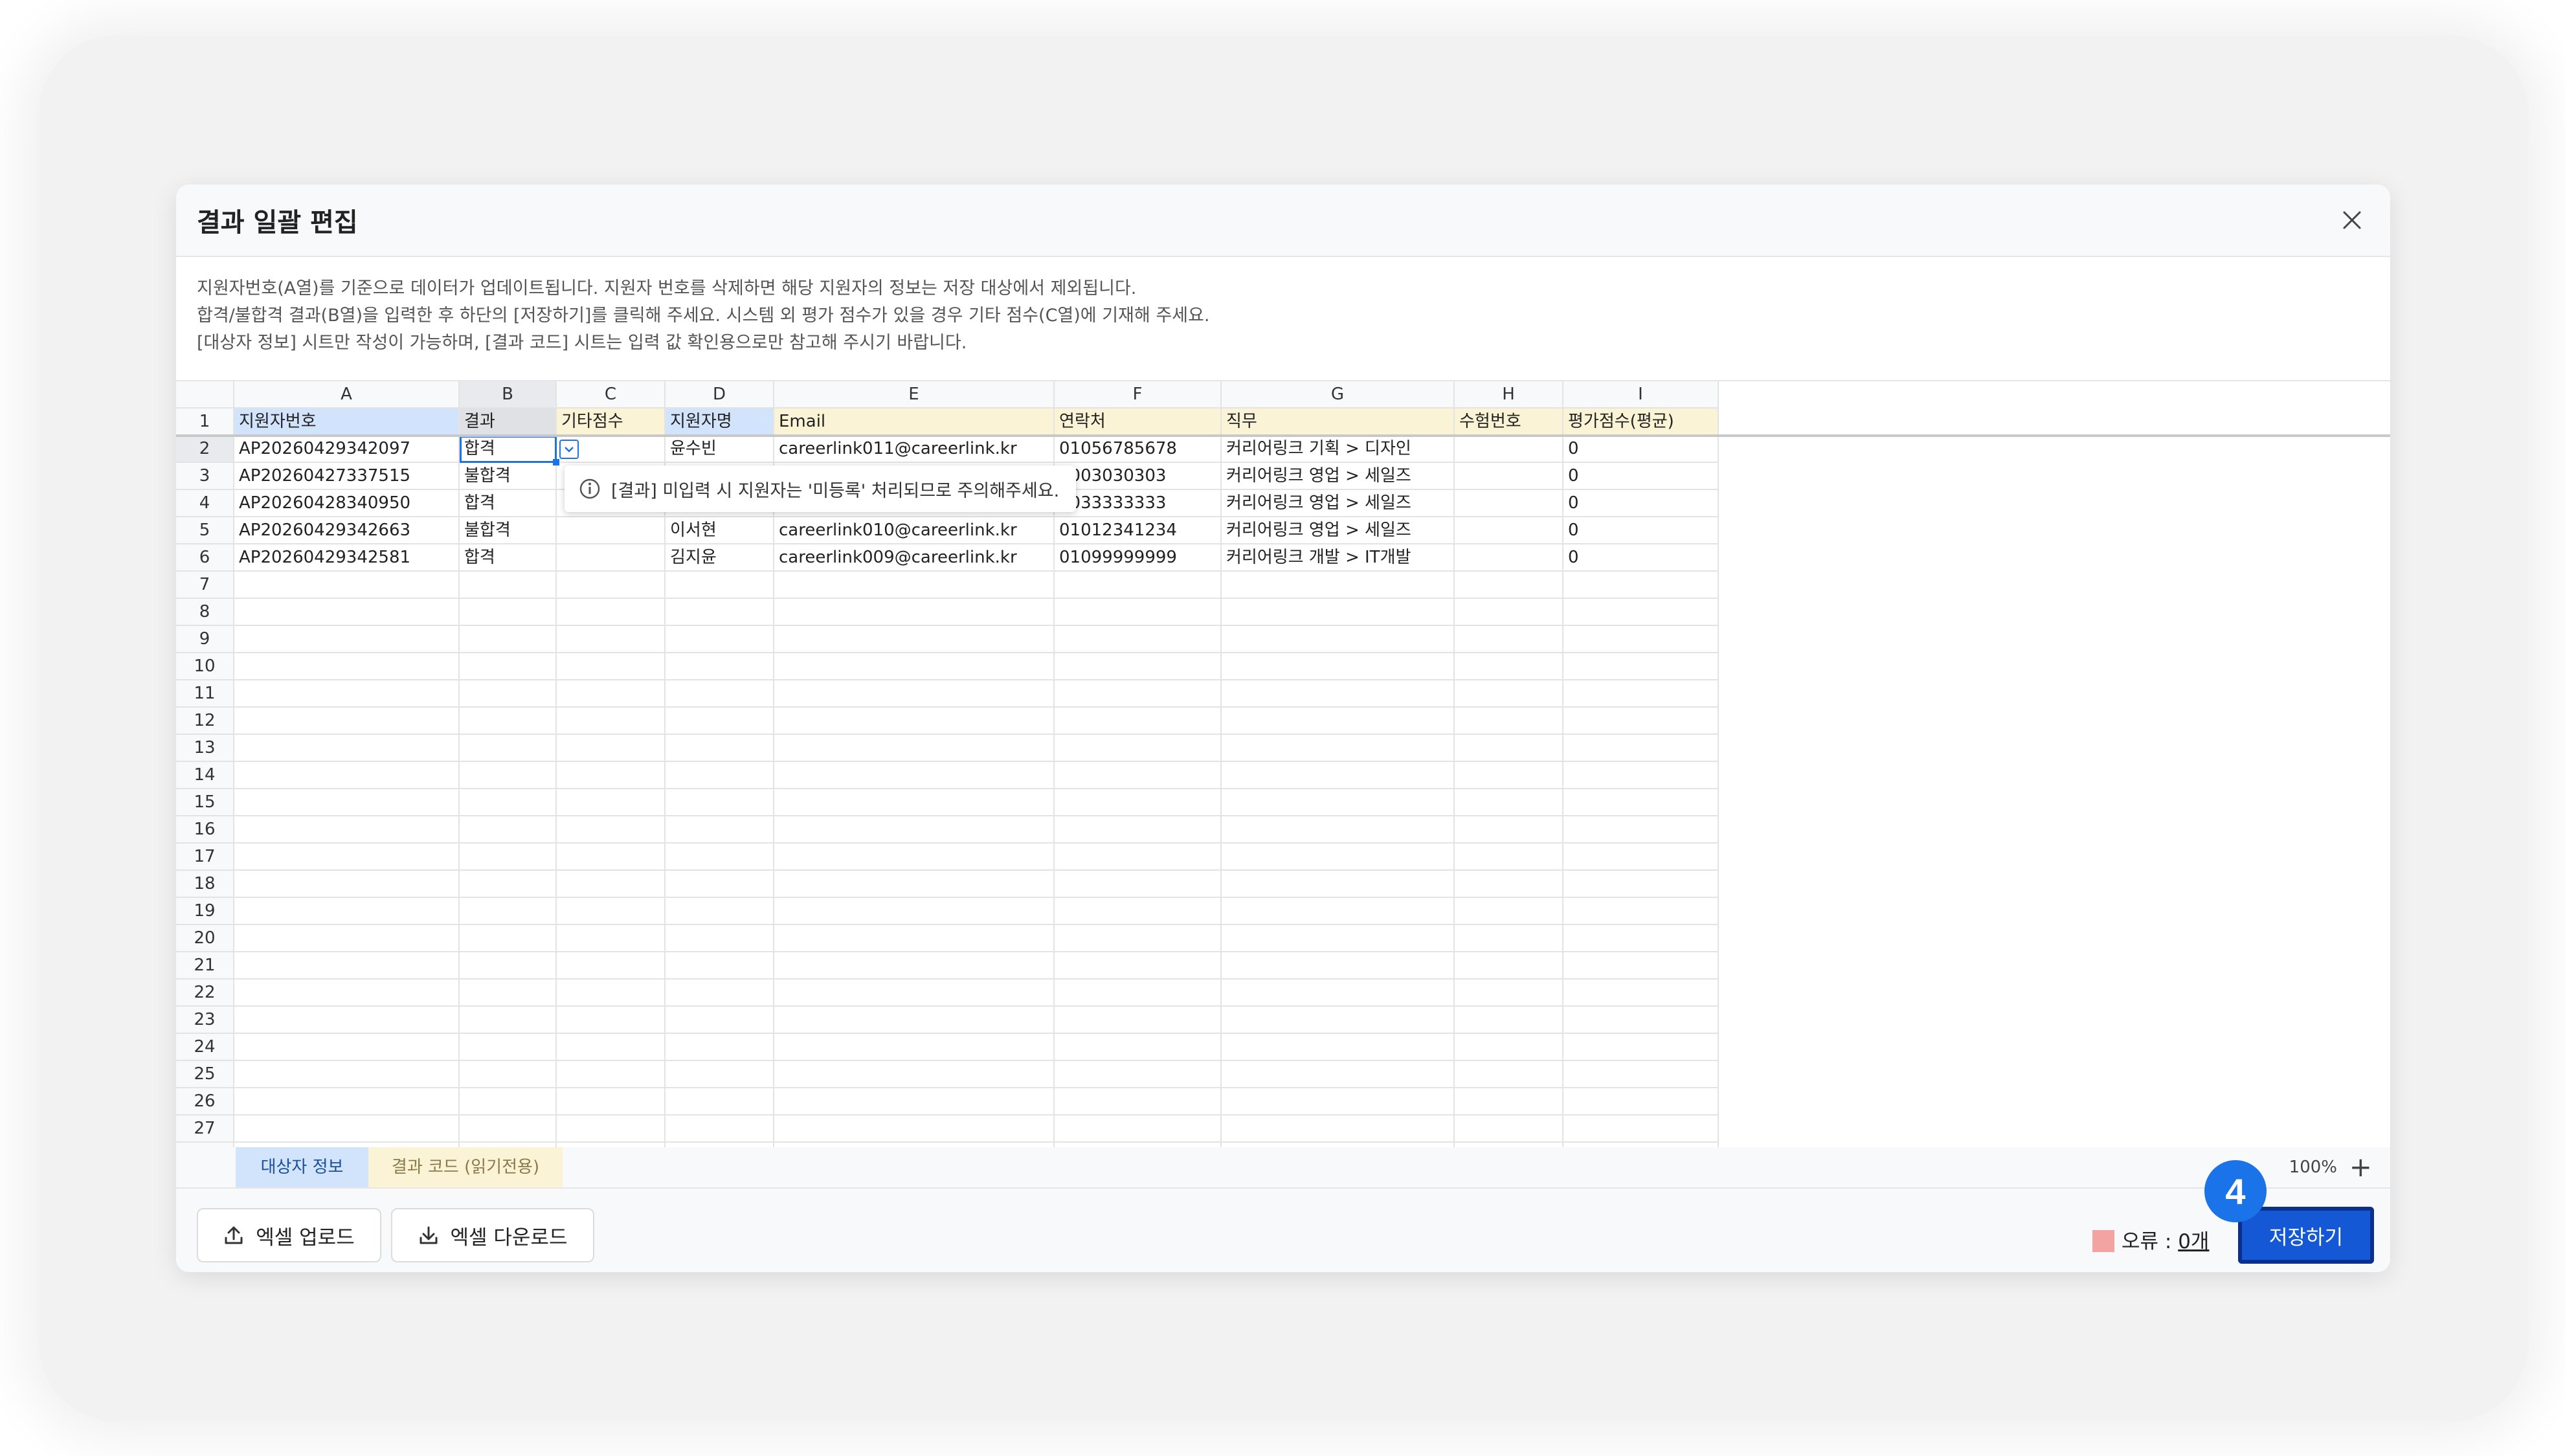 The image size is (2565, 1456). I want to click on table-cell: careerlink011@careerlink.kr, so click(914, 450).